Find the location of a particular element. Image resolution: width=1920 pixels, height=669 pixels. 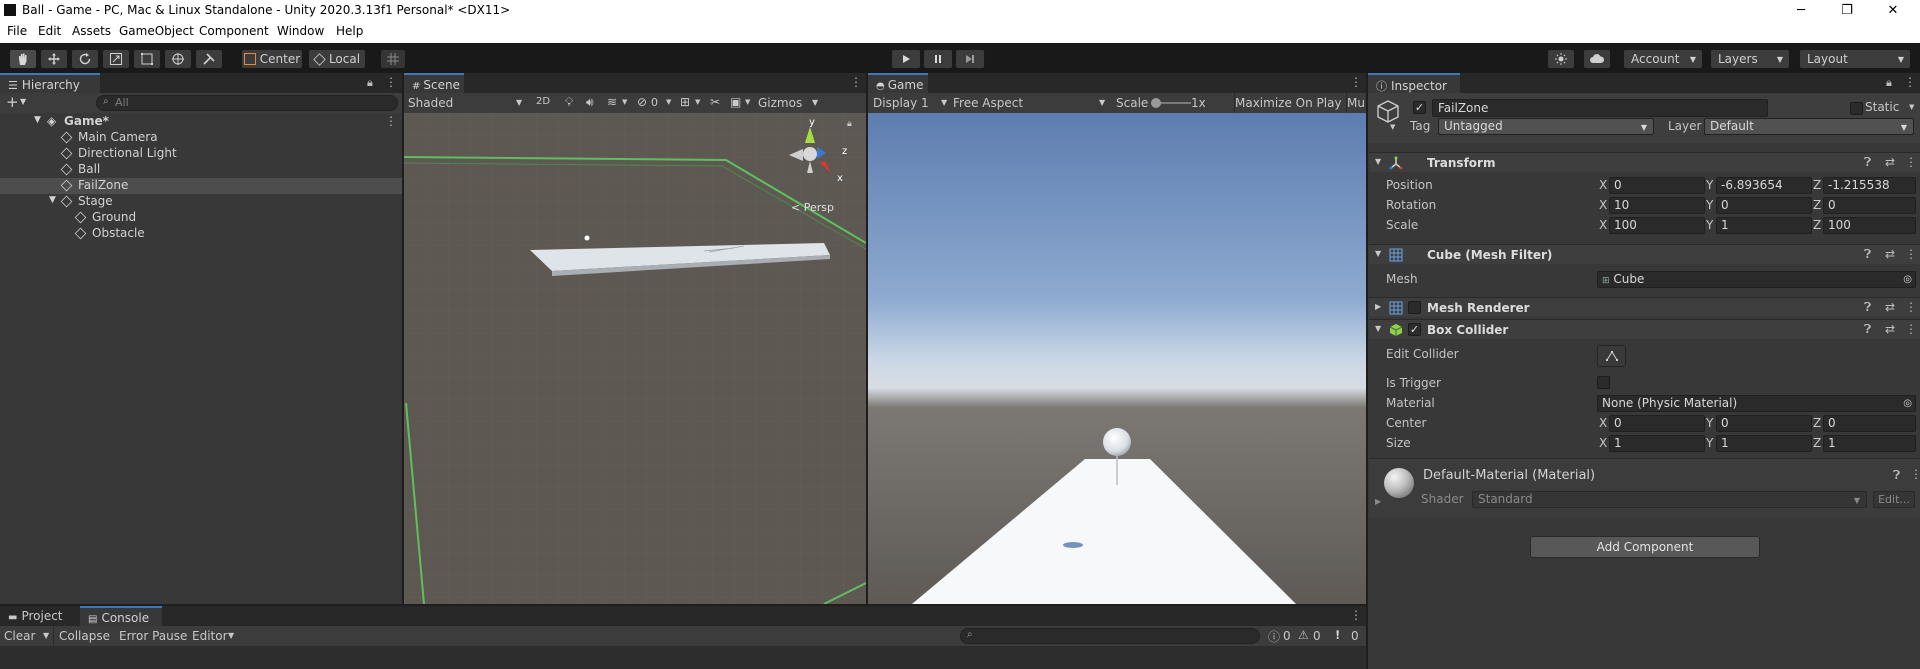

move-tool-button is located at coordinates (54, 59).